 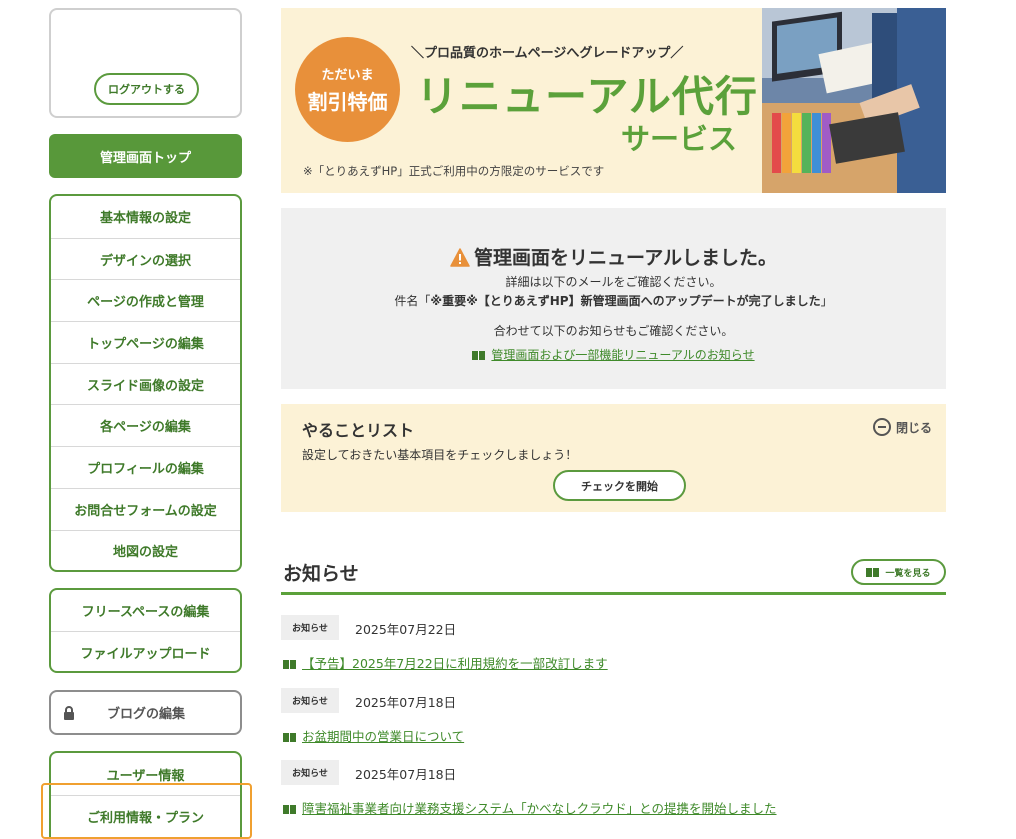 I want to click on todo-description: 設定しておきたい基本項目をチェックしましょう！, so click(x=440, y=455).